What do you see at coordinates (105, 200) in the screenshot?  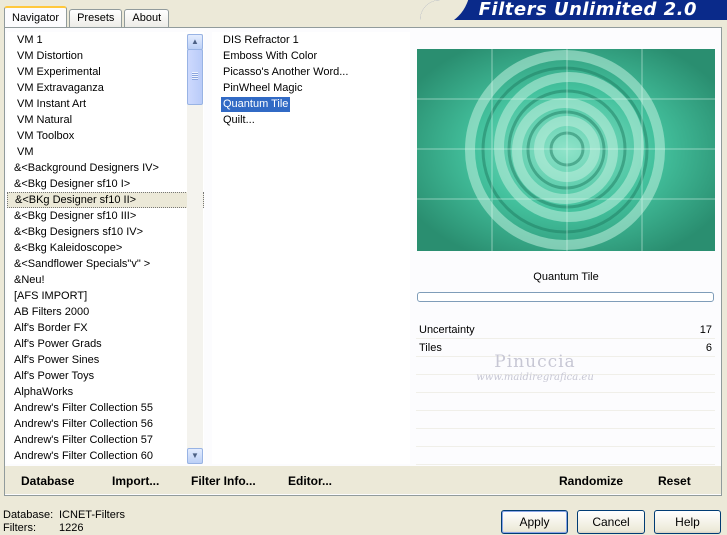 I see `category-item: &<BKg Designer sf10 II>` at bounding box center [105, 200].